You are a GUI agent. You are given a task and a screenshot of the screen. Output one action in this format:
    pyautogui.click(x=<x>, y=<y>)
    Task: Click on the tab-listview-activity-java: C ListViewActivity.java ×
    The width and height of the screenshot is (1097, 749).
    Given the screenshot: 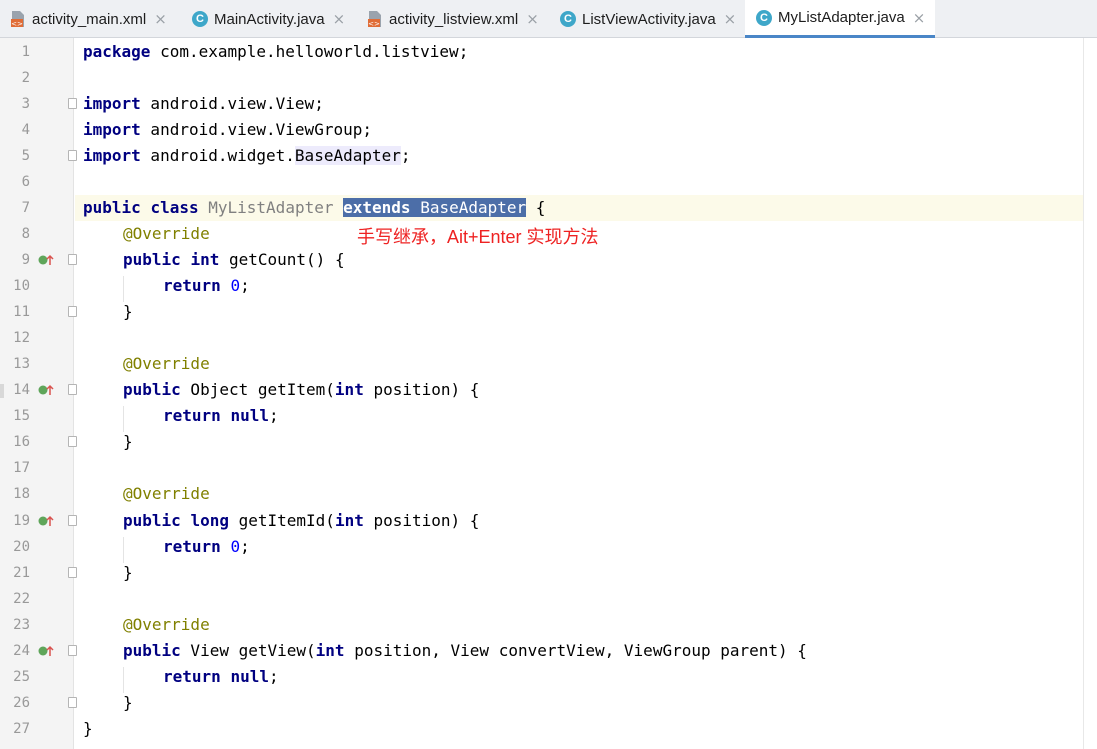 What is the action you would take?
    pyautogui.click(x=650, y=19)
    